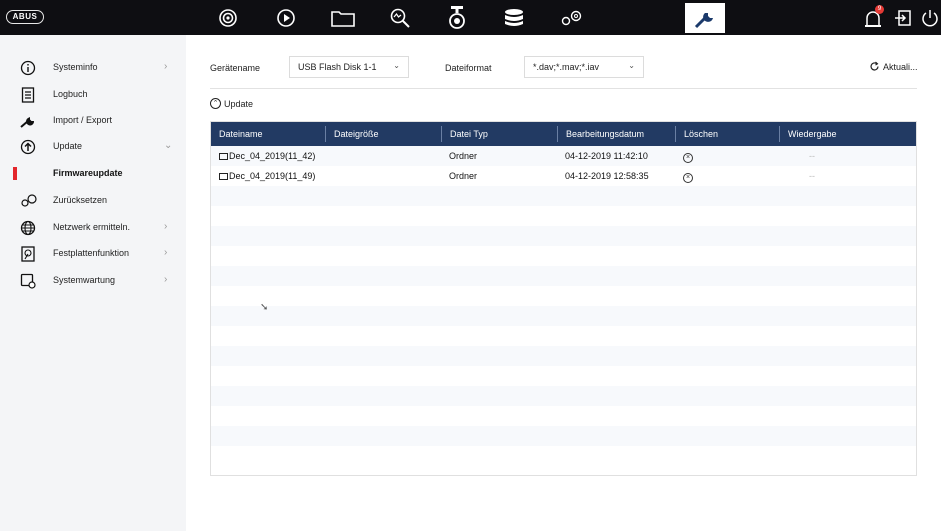 The image size is (941, 531). I want to click on column-header-dateigroesse: Dateigröße, so click(383, 134).